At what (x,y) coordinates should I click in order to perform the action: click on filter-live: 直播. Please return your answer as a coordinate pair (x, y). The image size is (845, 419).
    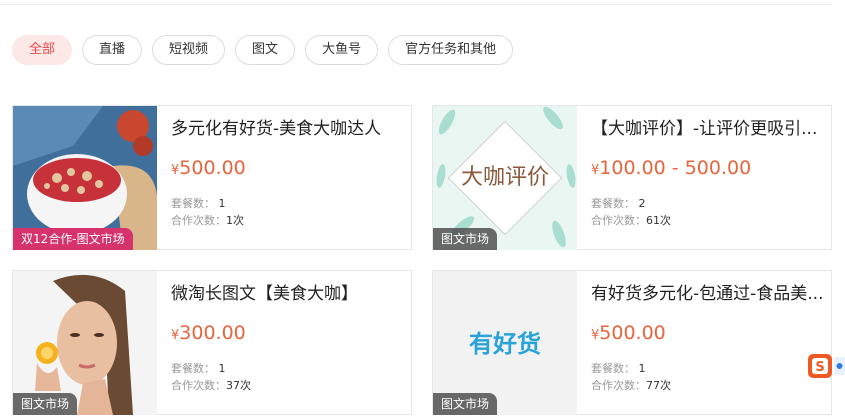
    Looking at the image, I should click on (112, 50).